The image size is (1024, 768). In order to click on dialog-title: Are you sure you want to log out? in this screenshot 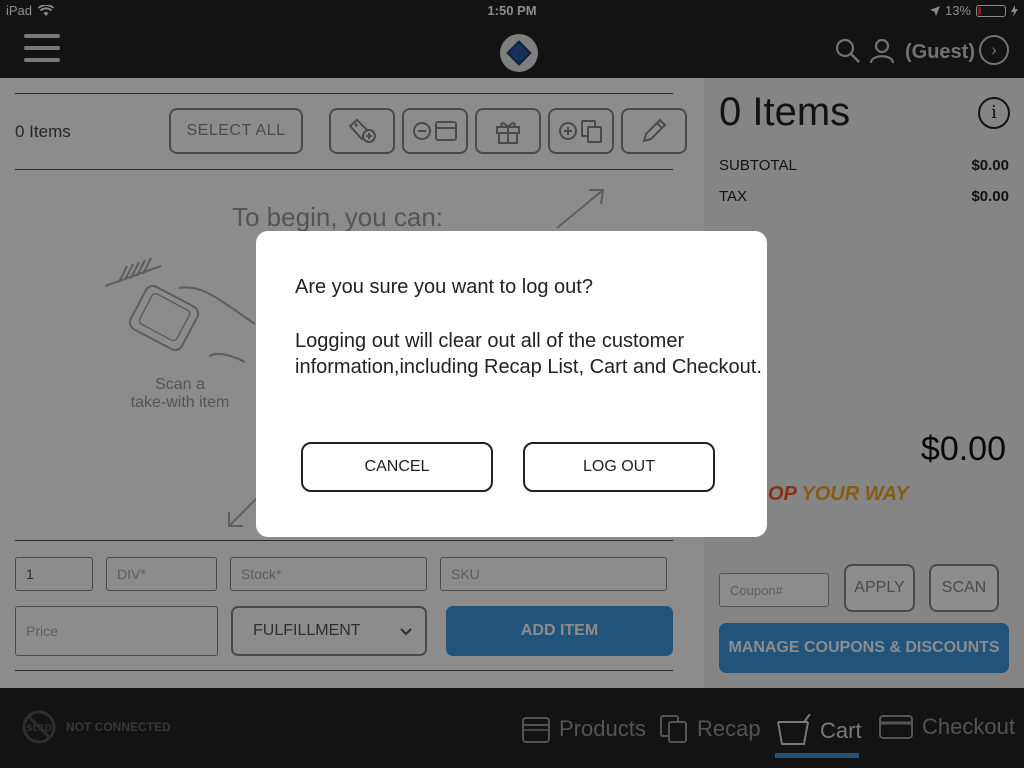, I will do `click(444, 287)`.